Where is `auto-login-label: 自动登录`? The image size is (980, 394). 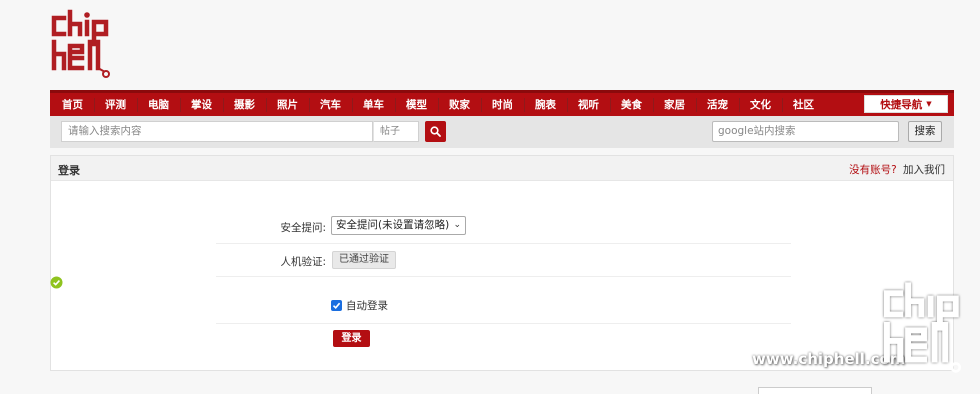 auto-login-label: 自动登录 is located at coordinates (367, 306).